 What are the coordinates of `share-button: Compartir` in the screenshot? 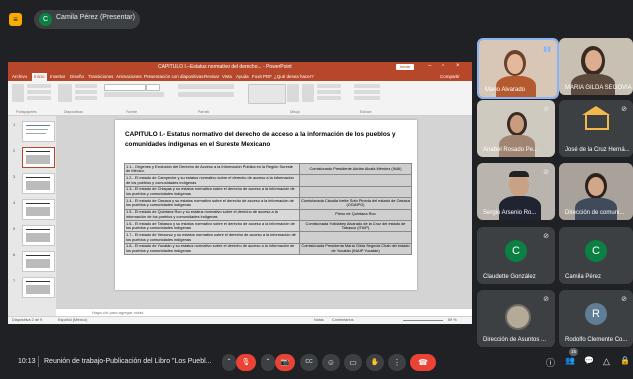 It's located at (450, 76).